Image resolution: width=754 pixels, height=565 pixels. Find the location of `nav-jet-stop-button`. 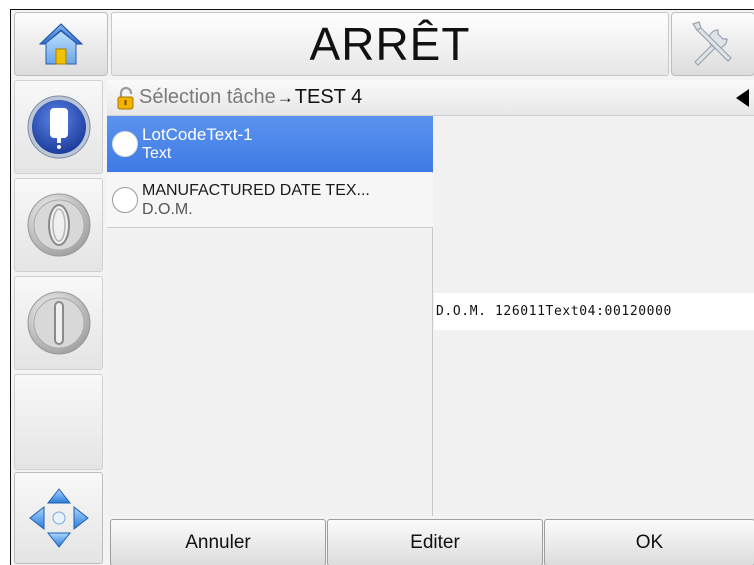

nav-jet-stop-button is located at coordinates (58, 323).